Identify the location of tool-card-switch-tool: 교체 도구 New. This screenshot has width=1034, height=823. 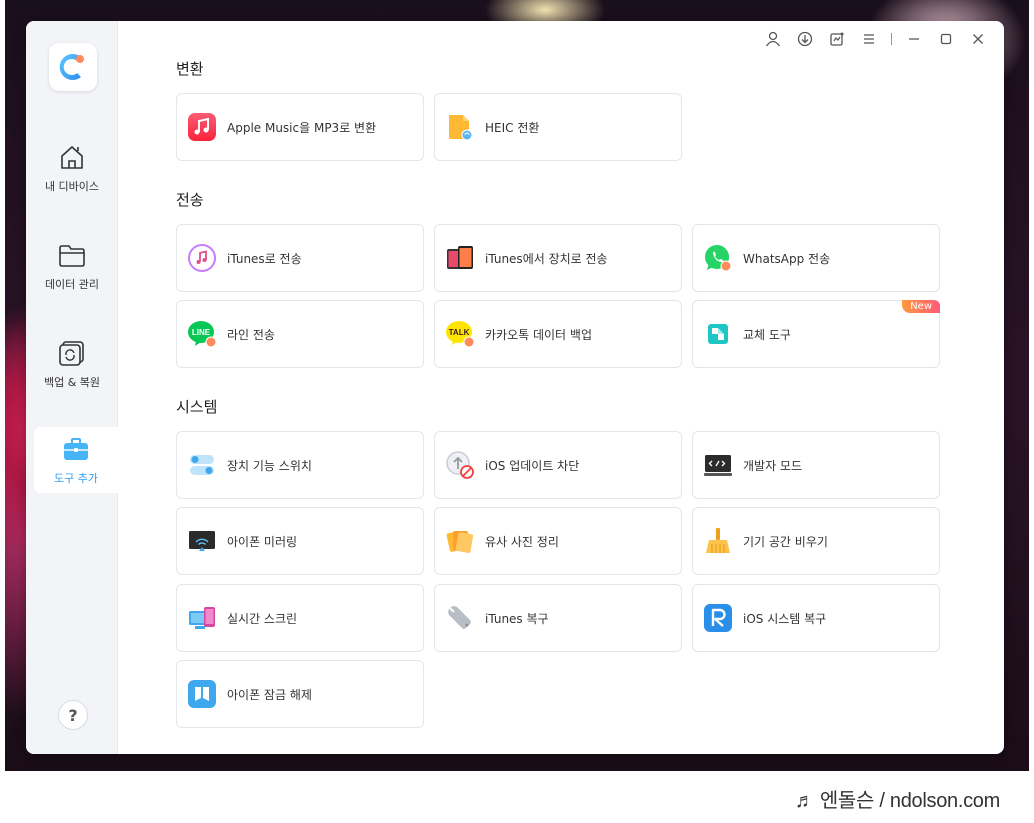
(816, 334).